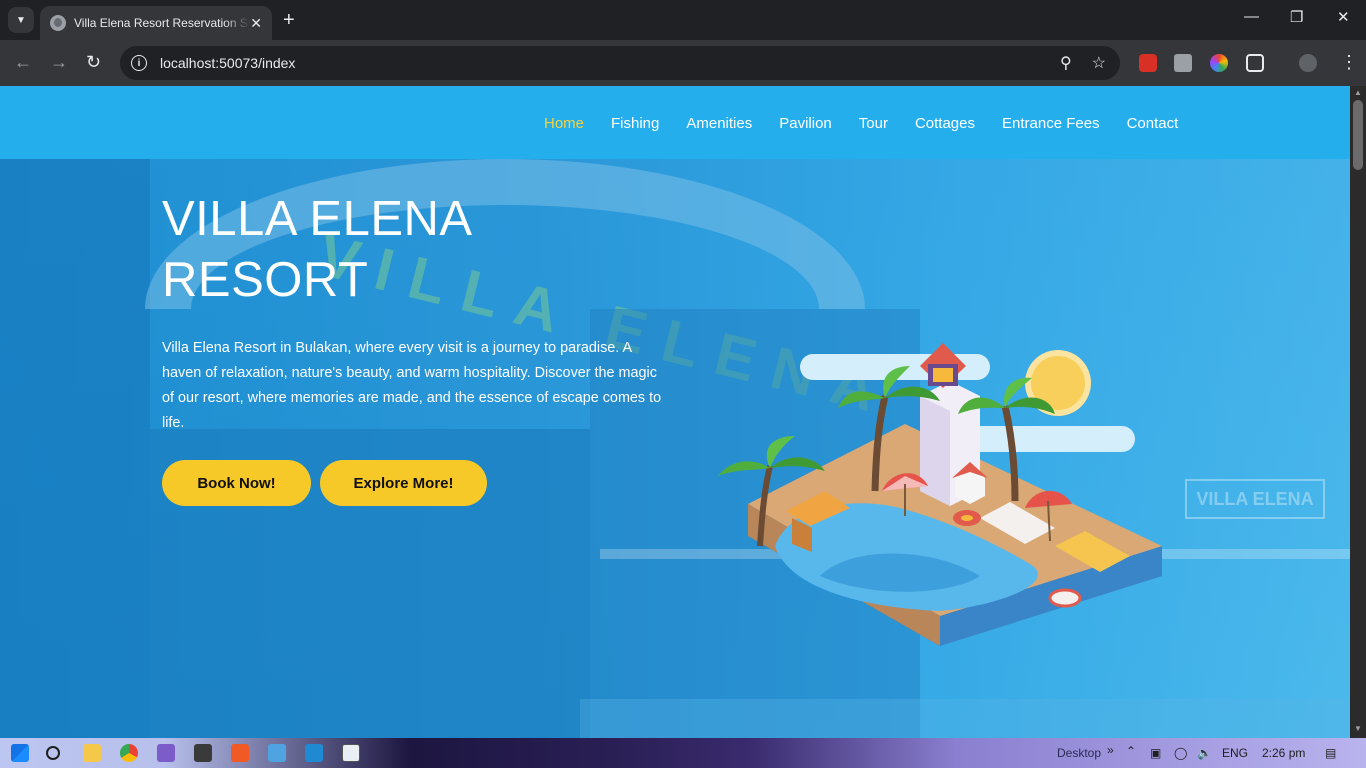 The image size is (1366, 768). Describe the element at coordinates (92, 753) in the screenshot. I see `file-explorer-icon` at that location.